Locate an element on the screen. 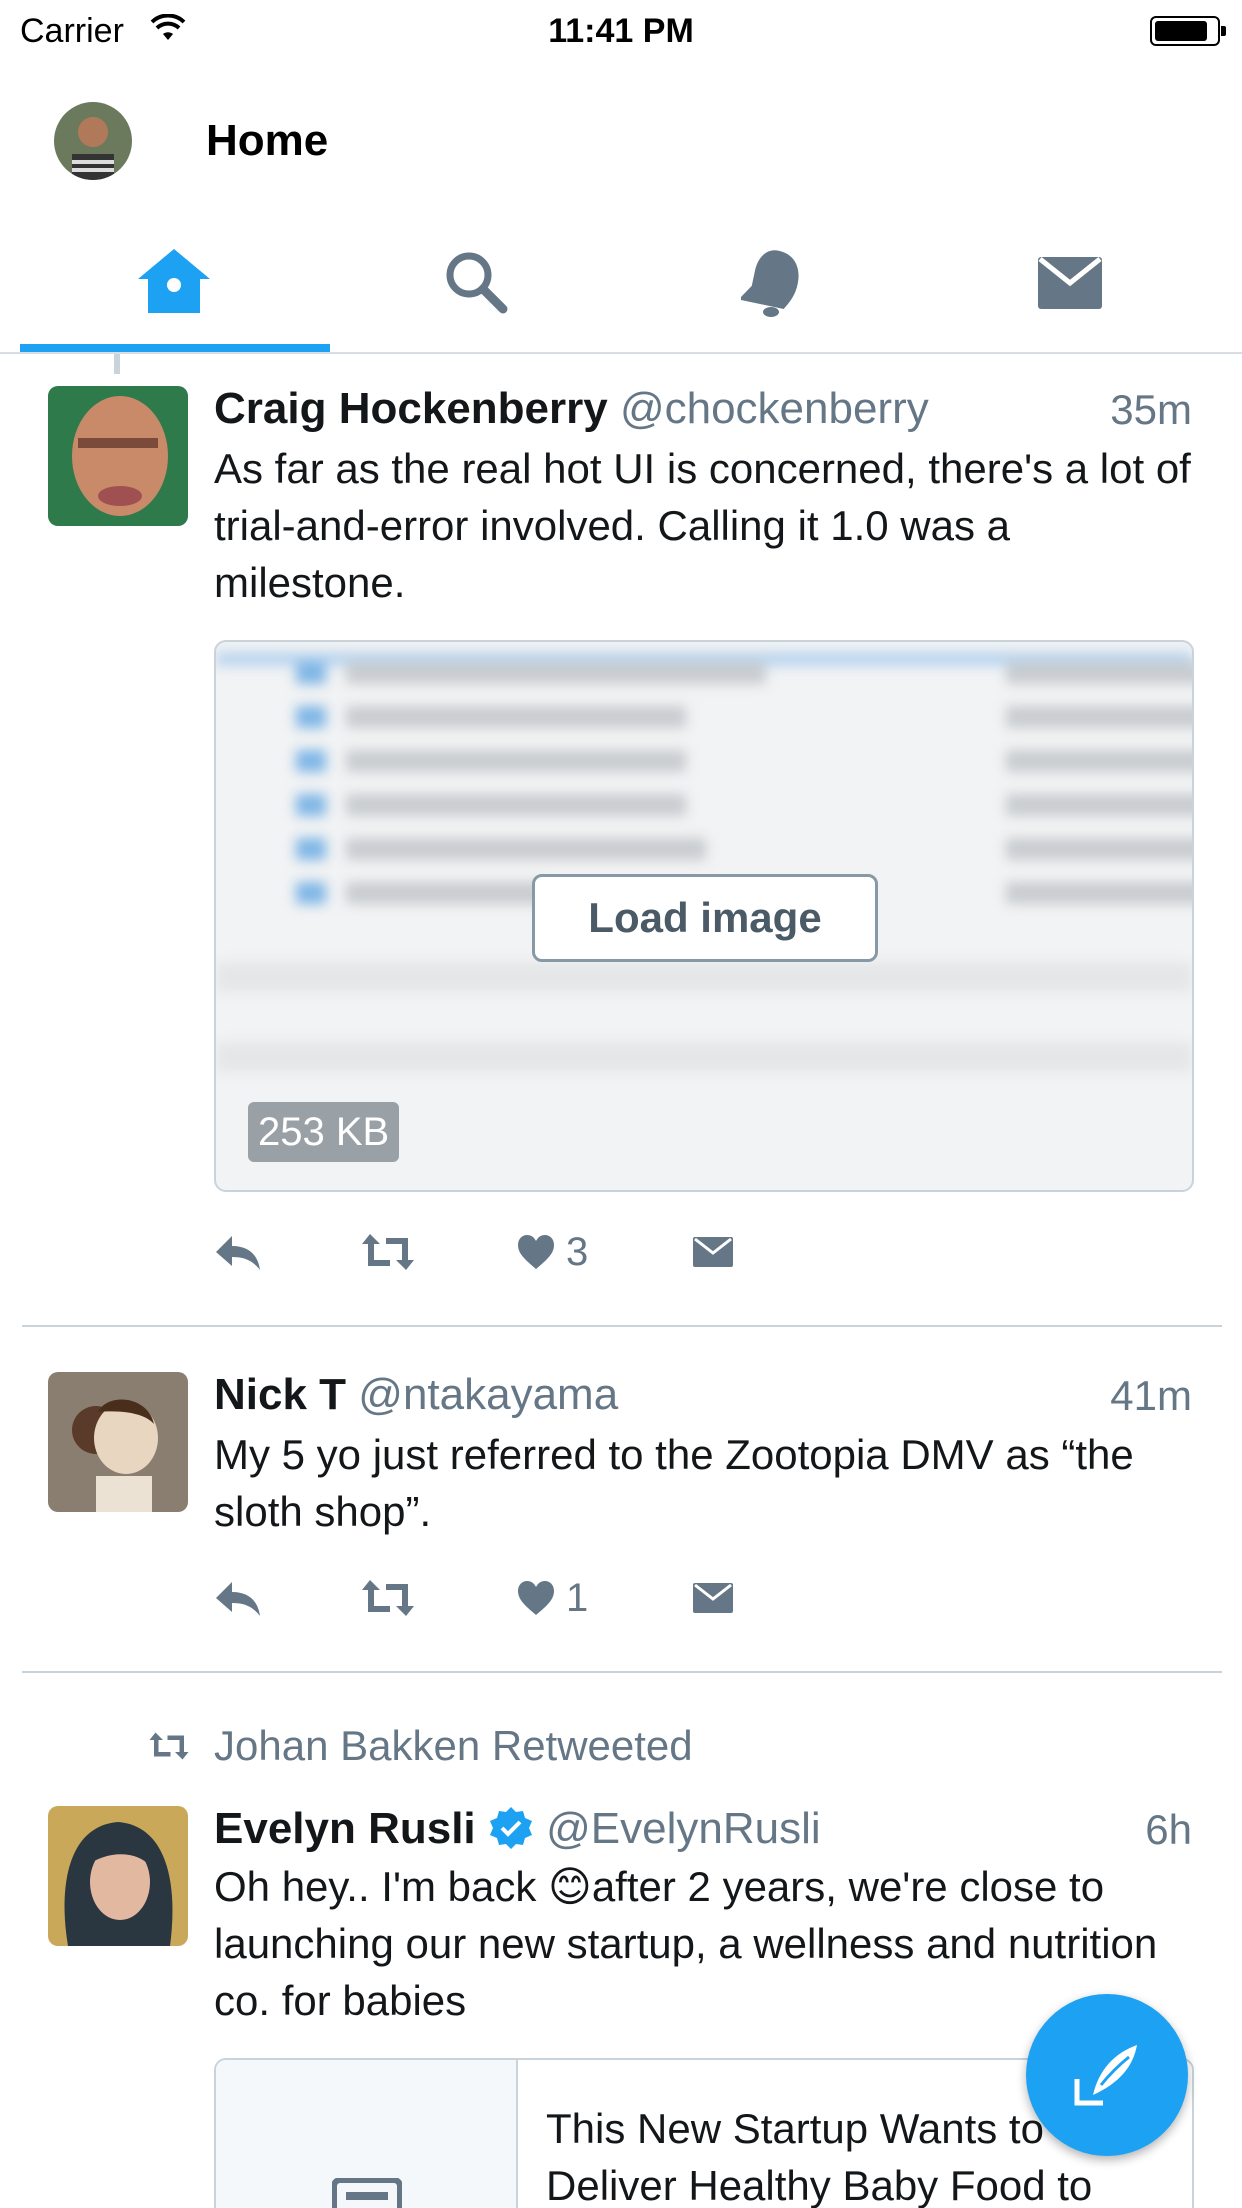 The image size is (1242, 2208). tweet-actions: 3 is located at coordinates (514, 1252).